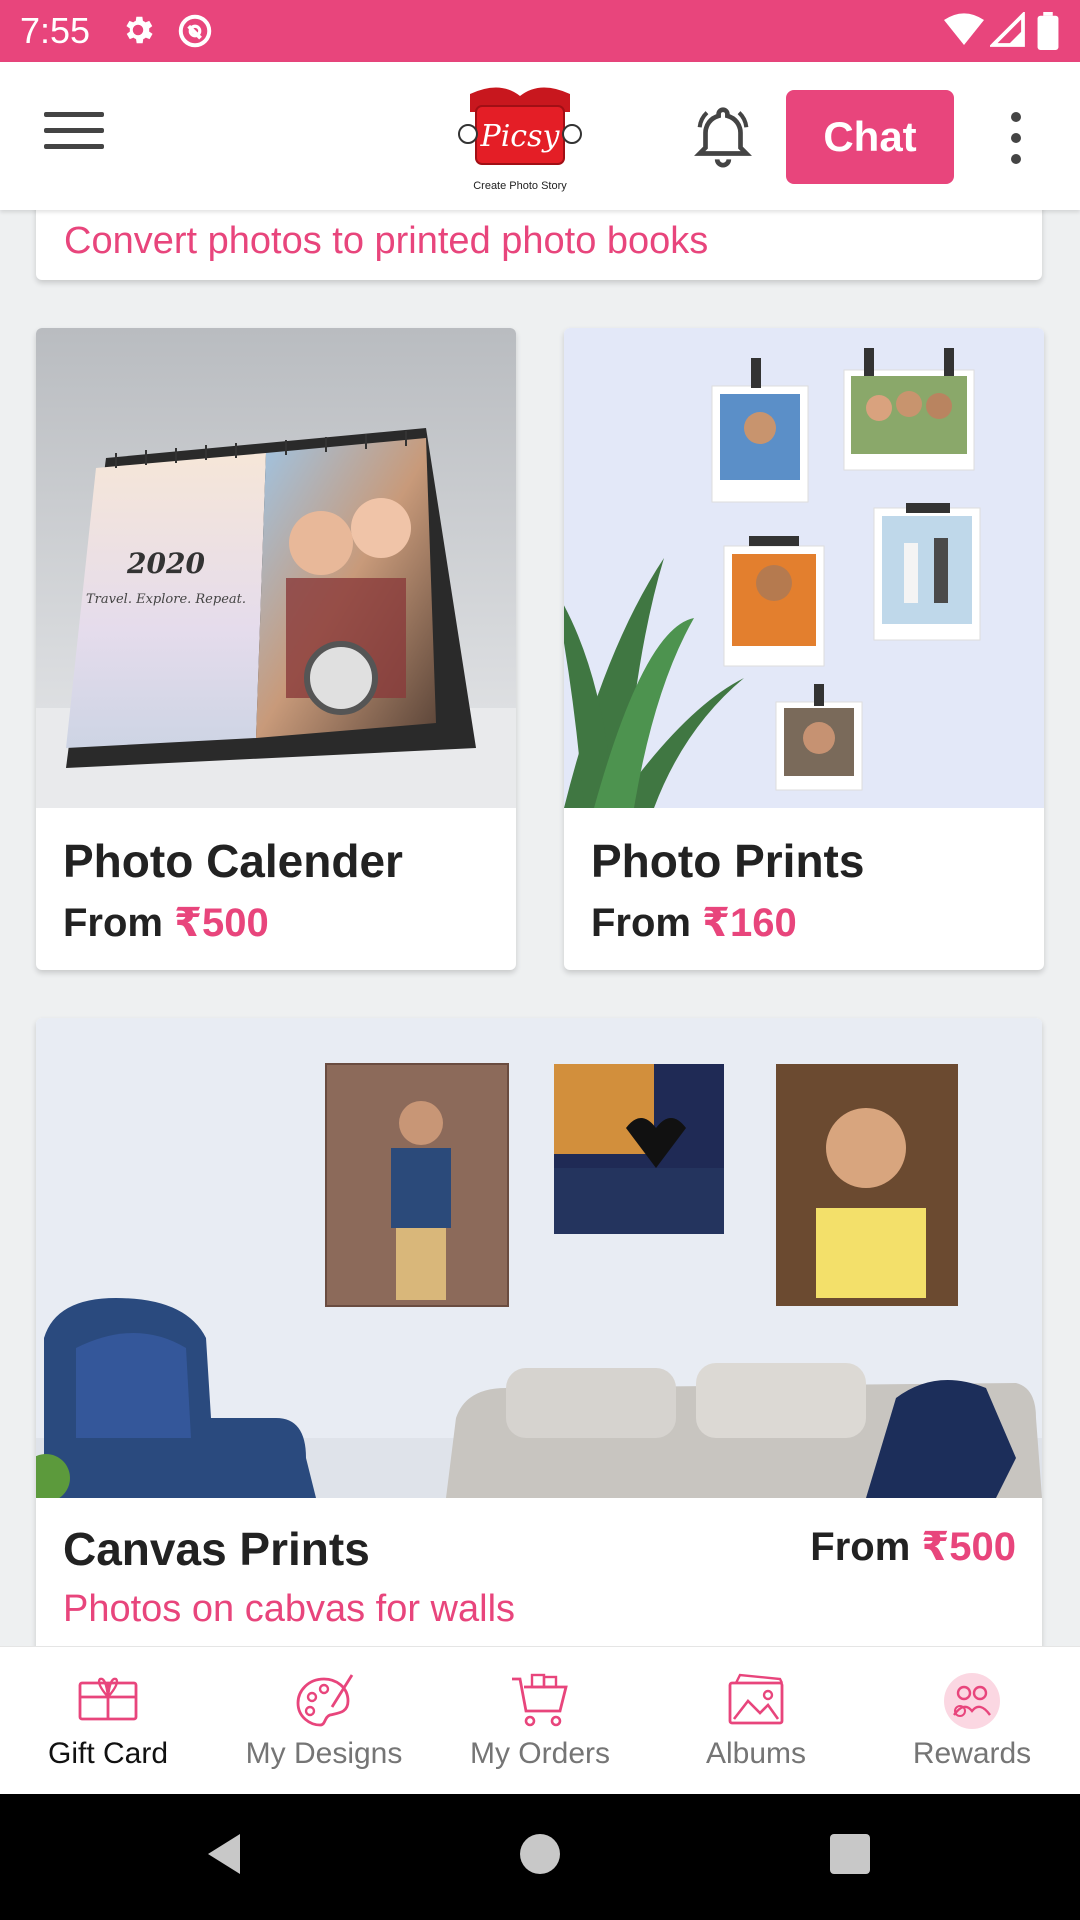 The height and width of the screenshot is (1920, 1080). What do you see at coordinates (216, 1549) in the screenshot?
I see `canvas-prints-title: Canvas Prints` at bounding box center [216, 1549].